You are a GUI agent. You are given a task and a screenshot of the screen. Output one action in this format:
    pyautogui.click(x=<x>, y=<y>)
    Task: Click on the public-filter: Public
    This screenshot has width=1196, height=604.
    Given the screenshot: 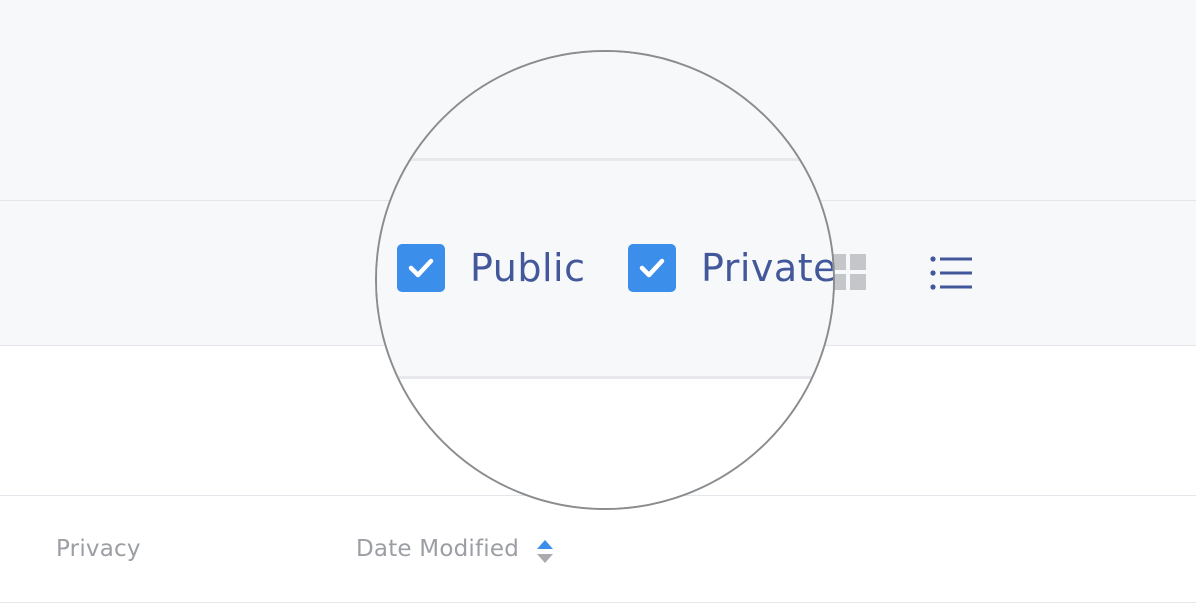 What is the action you would take?
    pyautogui.click(x=491, y=268)
    